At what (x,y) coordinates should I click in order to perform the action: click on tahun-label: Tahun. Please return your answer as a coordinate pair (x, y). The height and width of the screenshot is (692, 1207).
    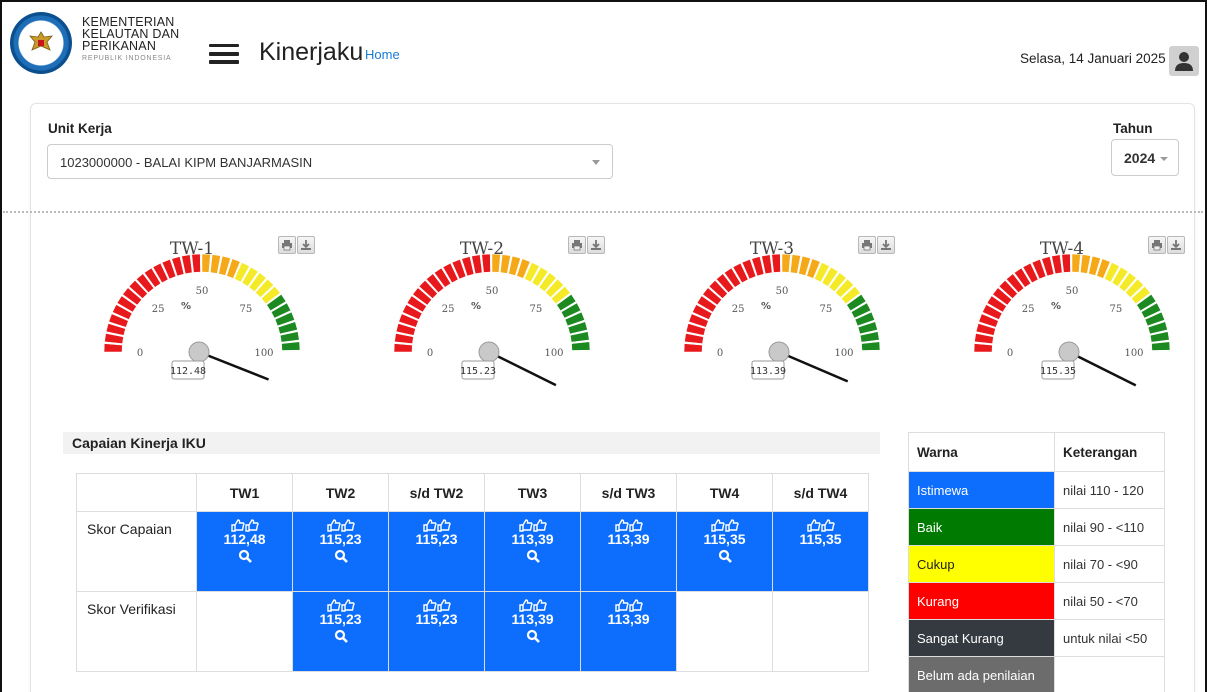
    Looking at the image, I should click on (1133, 128).